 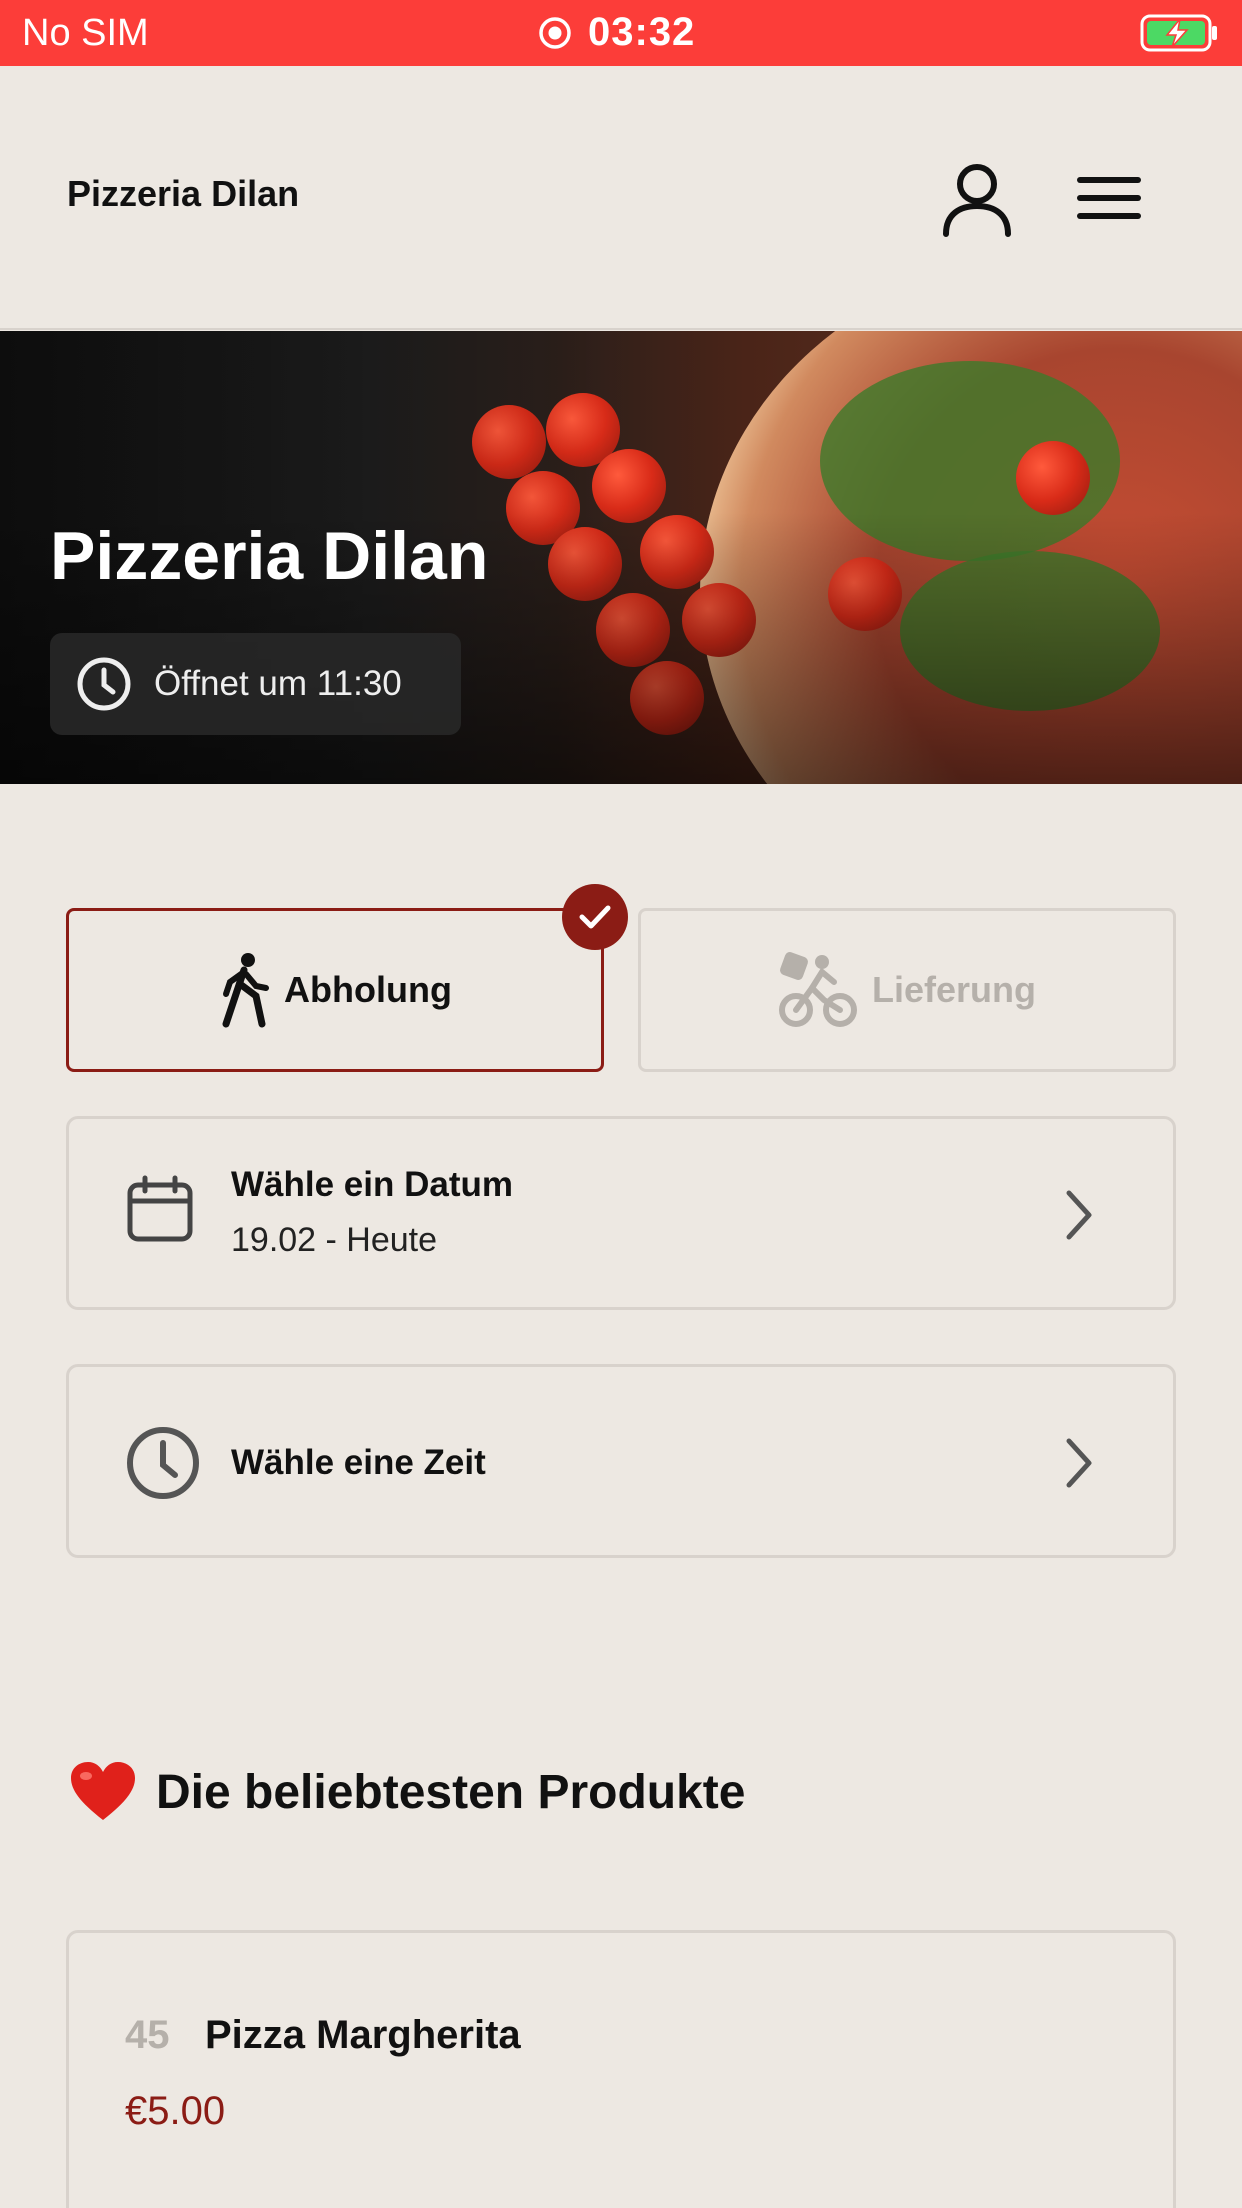 What do you see at coordinates (642, 32) in the screenshot?
I see `status-time: 03:32` at bounding box center [642, 32].